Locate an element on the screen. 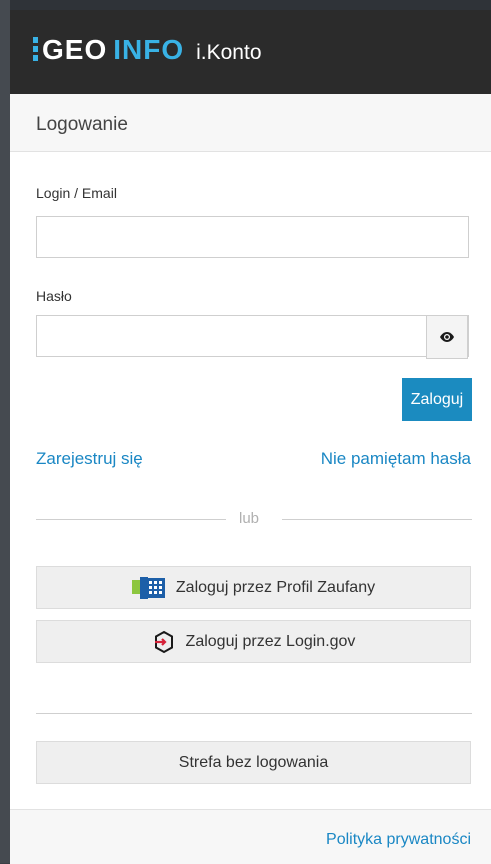  profil-zaufany-button: Zaloguj przez Profil Zaufany is located at coordinates (253, 587).